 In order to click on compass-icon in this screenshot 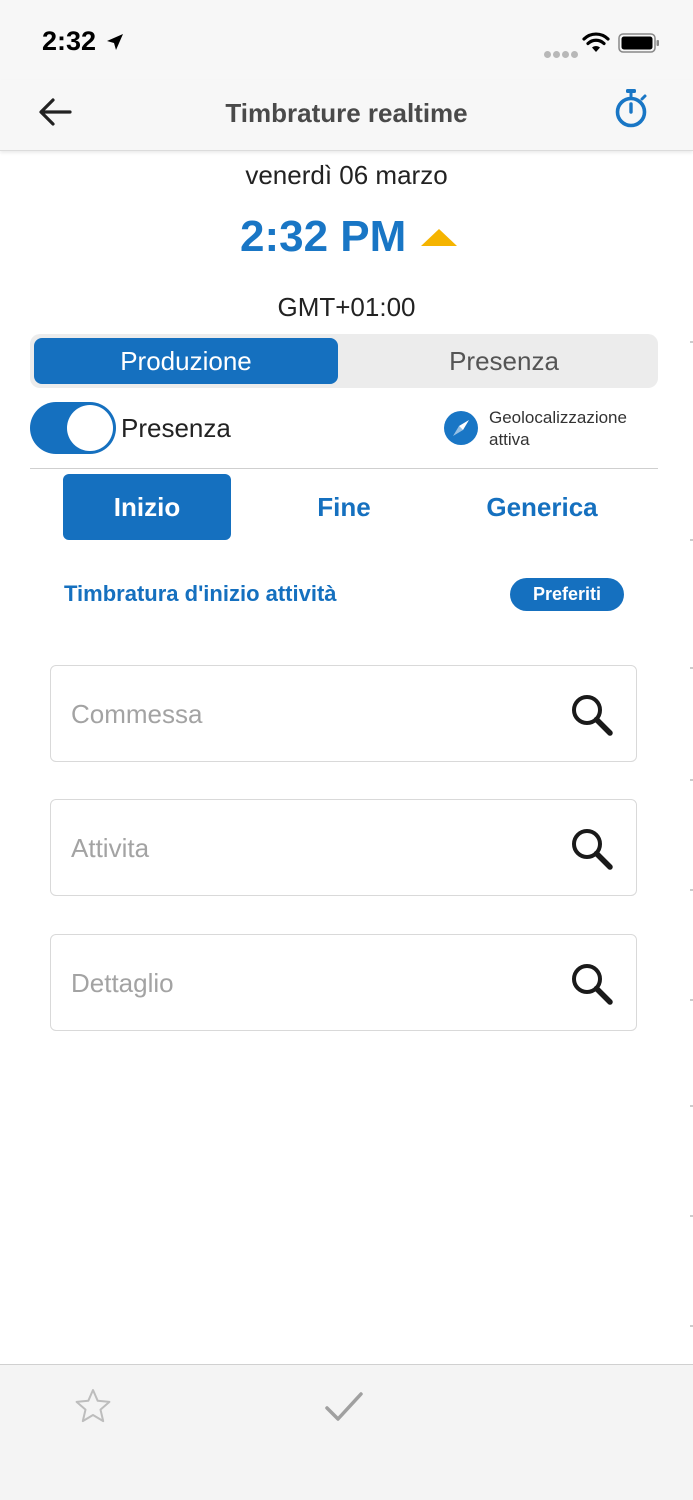, I will do `click(461, 428)`.